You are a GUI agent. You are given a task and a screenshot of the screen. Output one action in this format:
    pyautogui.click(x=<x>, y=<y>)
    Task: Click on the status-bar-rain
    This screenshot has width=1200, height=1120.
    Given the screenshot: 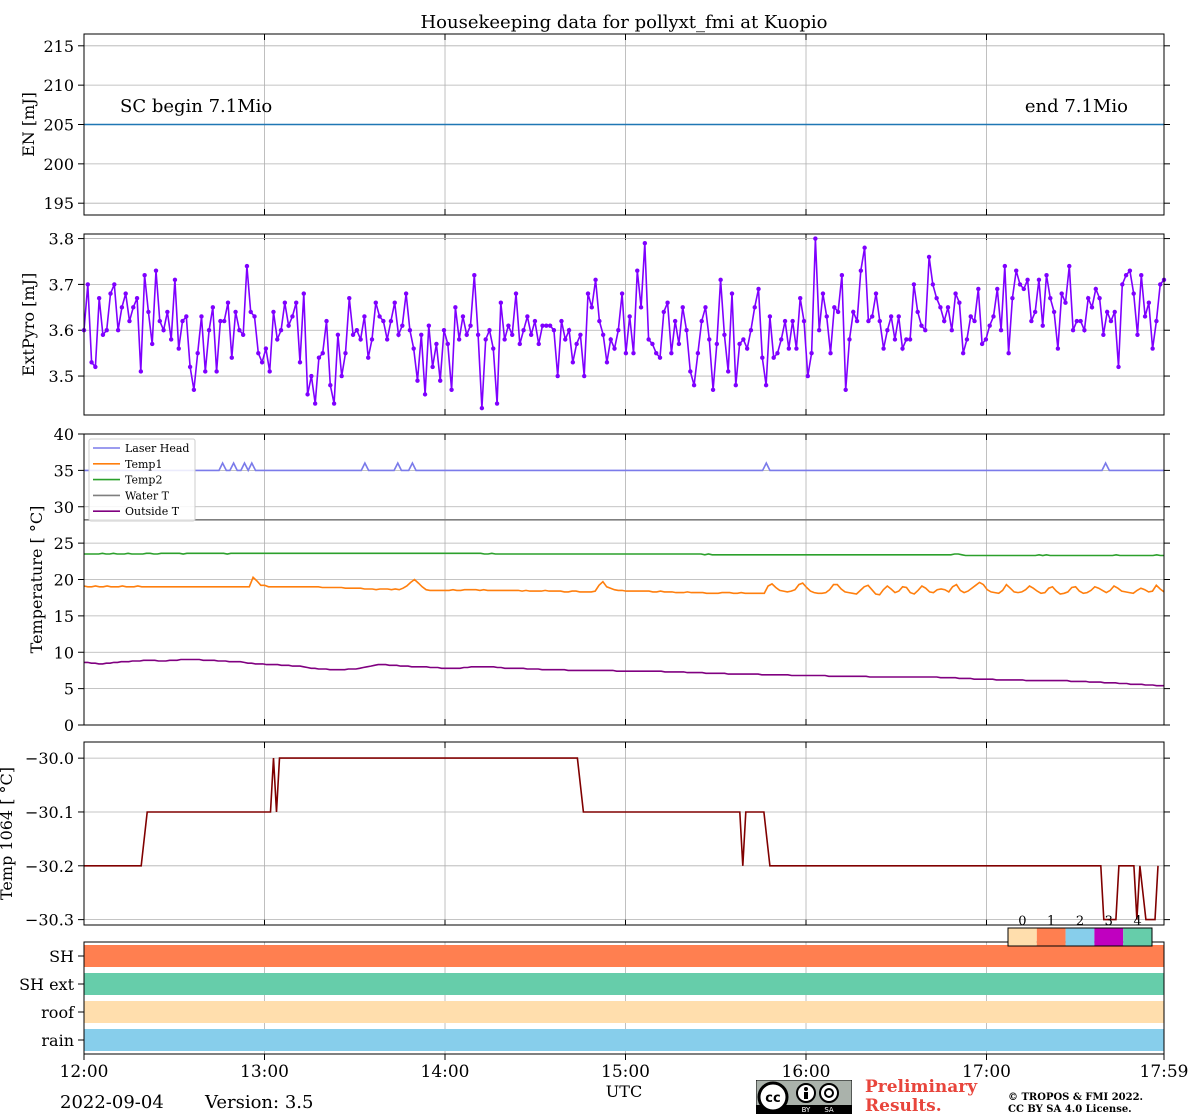 What is the action you would take?
    pyautogui.click(x=624, y=1040)
    